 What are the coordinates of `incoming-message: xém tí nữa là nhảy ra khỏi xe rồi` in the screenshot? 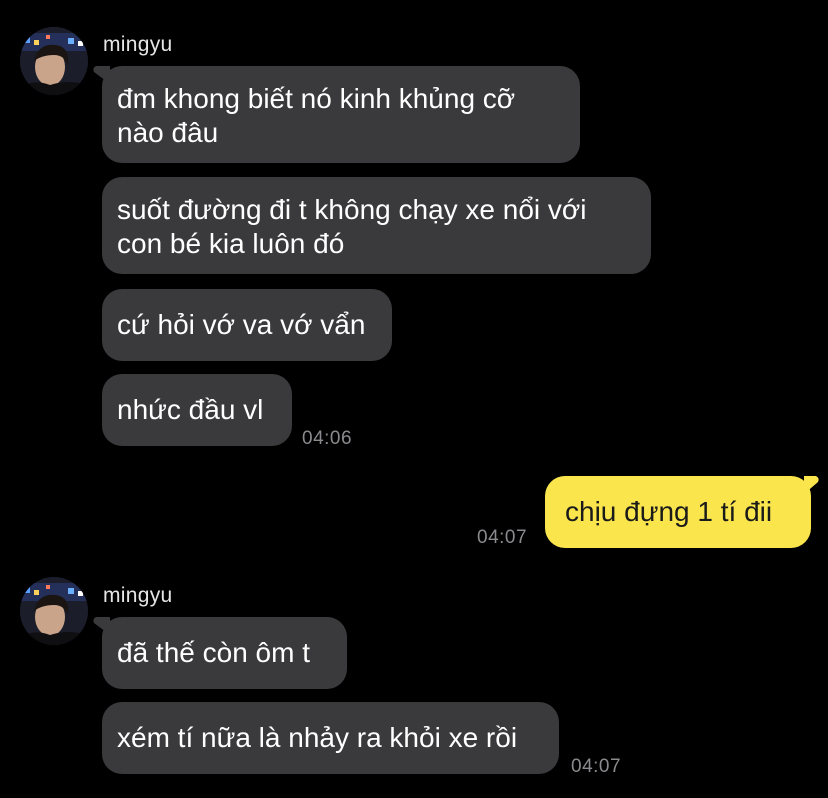 It's located at (330, 738).